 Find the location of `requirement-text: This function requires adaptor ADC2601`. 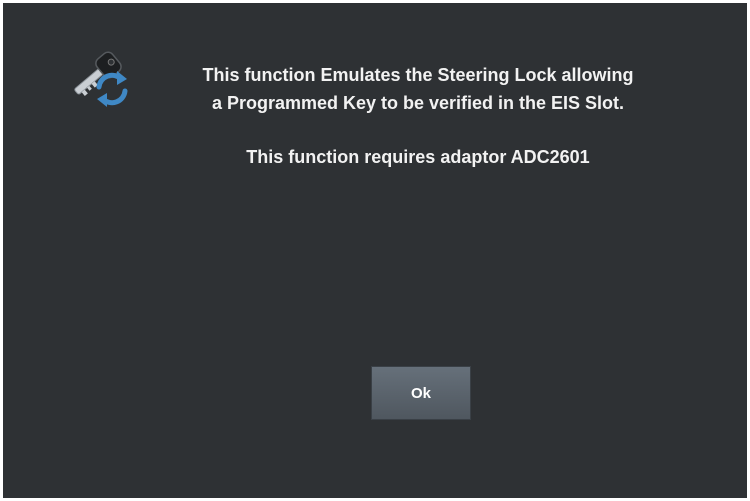

requirement-text: This function requires adaptor ADC2601 is located at coordinates (418, 157).